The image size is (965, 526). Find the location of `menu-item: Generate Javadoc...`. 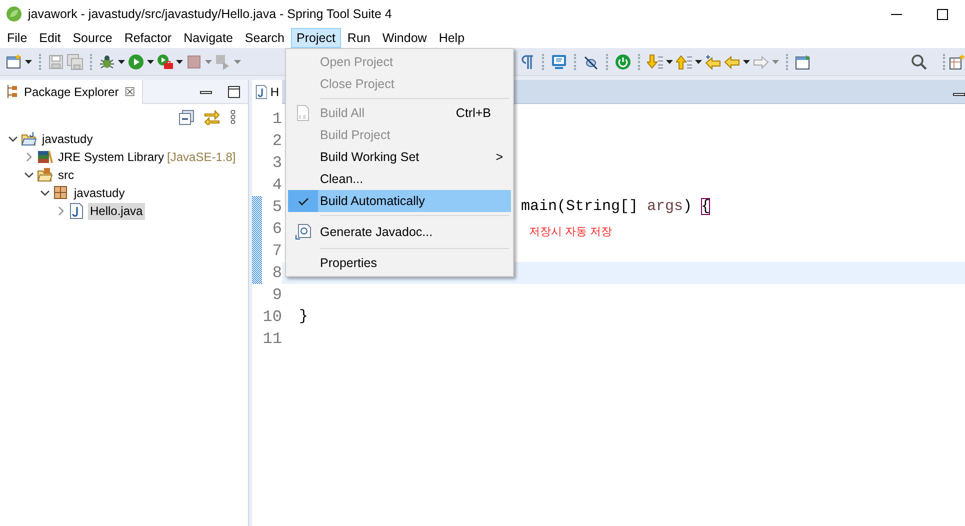

menu-item: Generate Javadoc... is located at coordinates (399, 232).